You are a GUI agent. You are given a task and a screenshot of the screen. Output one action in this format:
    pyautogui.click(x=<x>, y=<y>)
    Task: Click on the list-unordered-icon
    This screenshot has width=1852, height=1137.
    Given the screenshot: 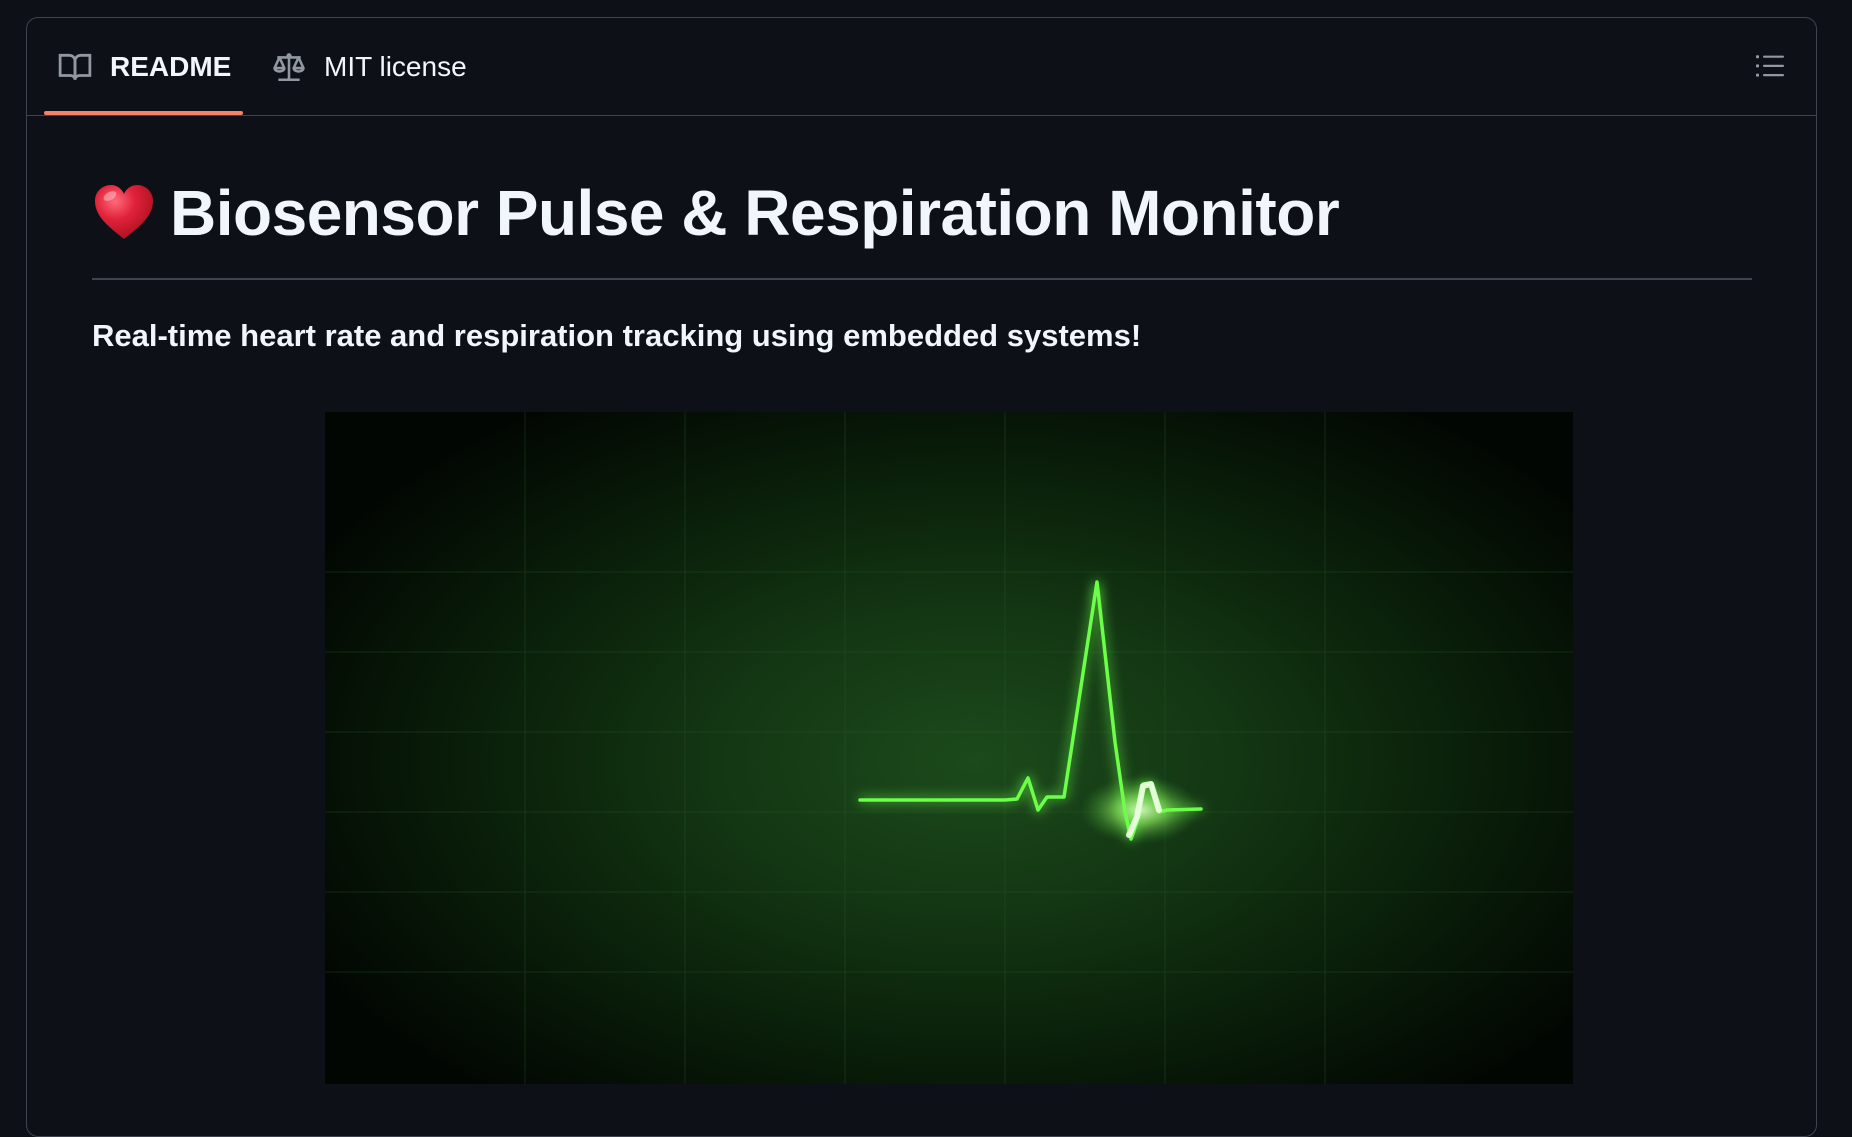 What is the action you would take?
    pyautogui.click(x=1770, y=68)
    